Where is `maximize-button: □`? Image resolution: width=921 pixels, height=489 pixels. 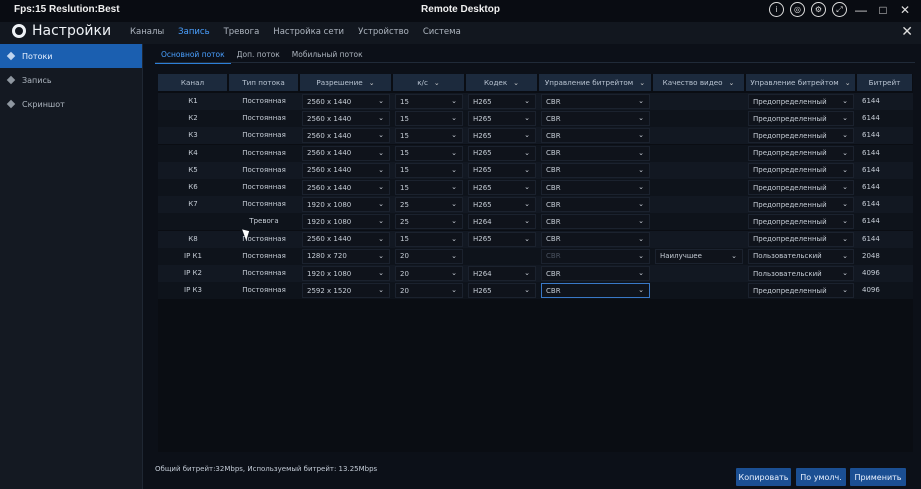
maximize-button: □ is located at coordinates (883, 10).